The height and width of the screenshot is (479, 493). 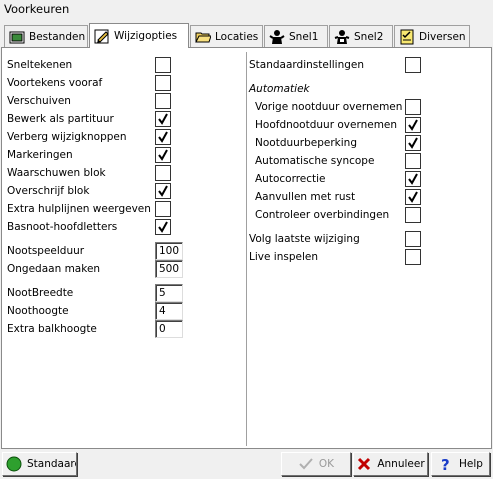 I want to click on checkbox-hoofdnootduur-overnemen, so click(x=413, y=125).